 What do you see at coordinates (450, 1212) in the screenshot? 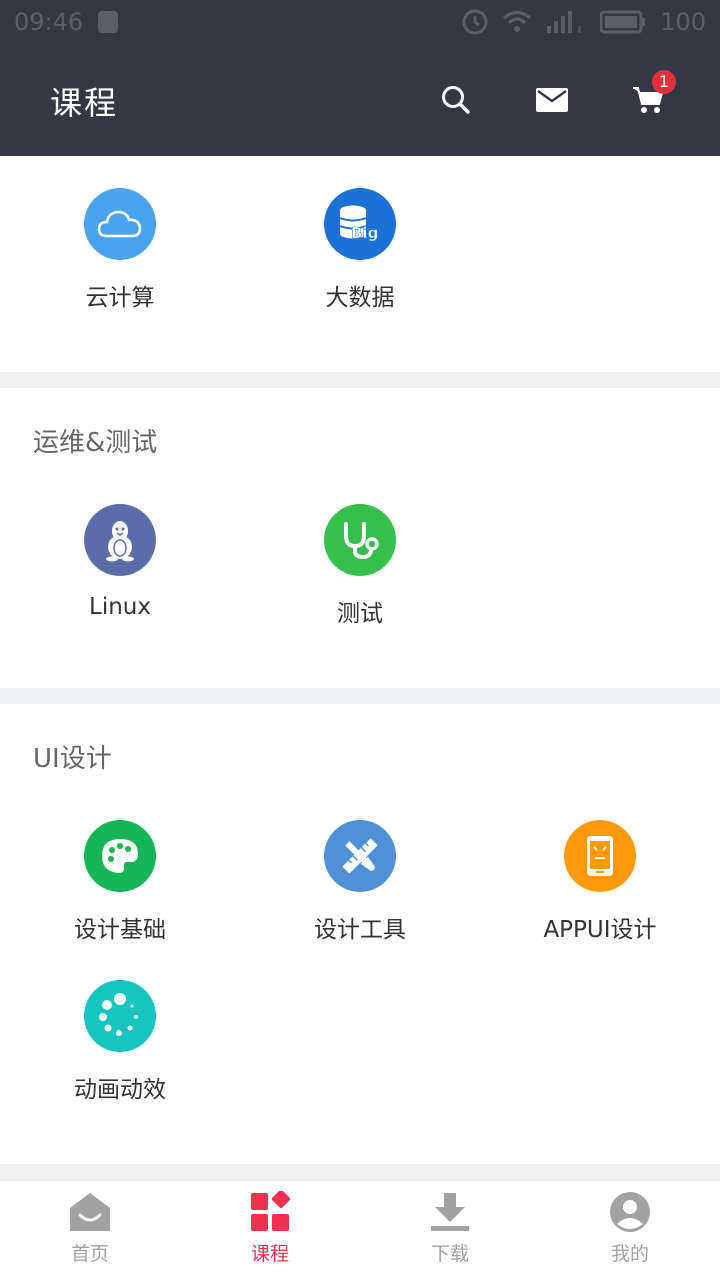
I see `download-icon` at bounding box center [450, 1212].